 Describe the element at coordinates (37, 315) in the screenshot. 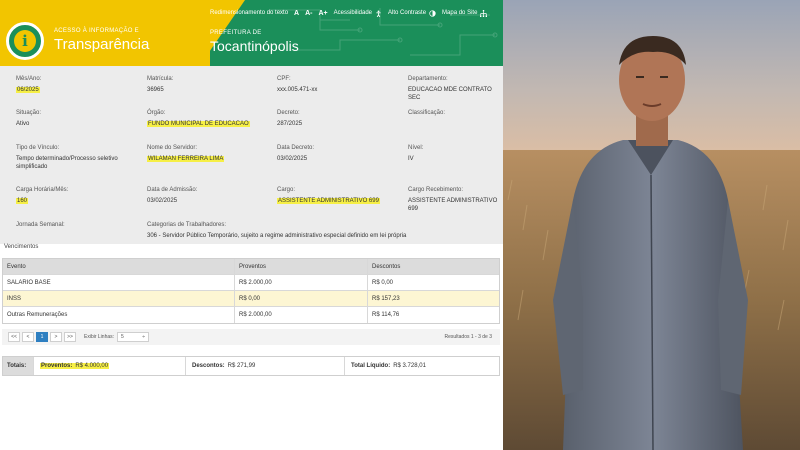

I see `table-cell: Outras Remunerações` at that location.